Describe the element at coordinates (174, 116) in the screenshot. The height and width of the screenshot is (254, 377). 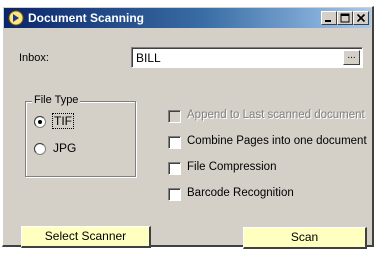
I see `append-checkbox` at that location.